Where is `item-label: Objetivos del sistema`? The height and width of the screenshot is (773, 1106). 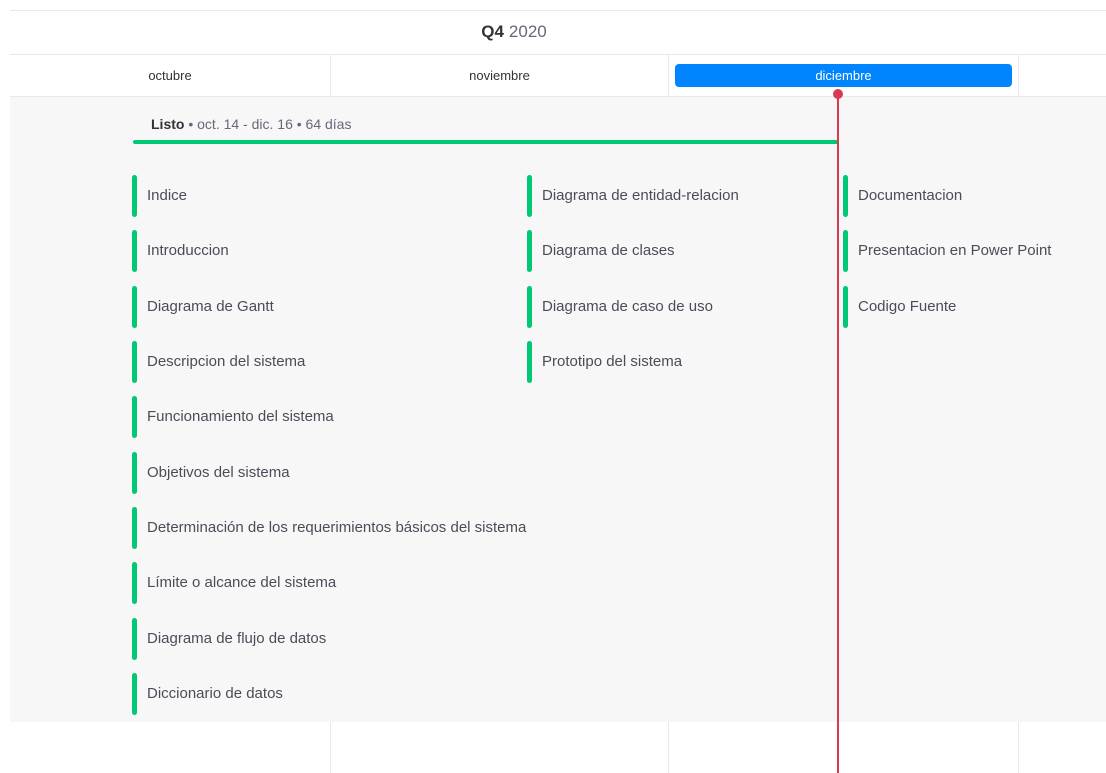
item-label: Objetivos del sistema is located at coordinates (218, 472).